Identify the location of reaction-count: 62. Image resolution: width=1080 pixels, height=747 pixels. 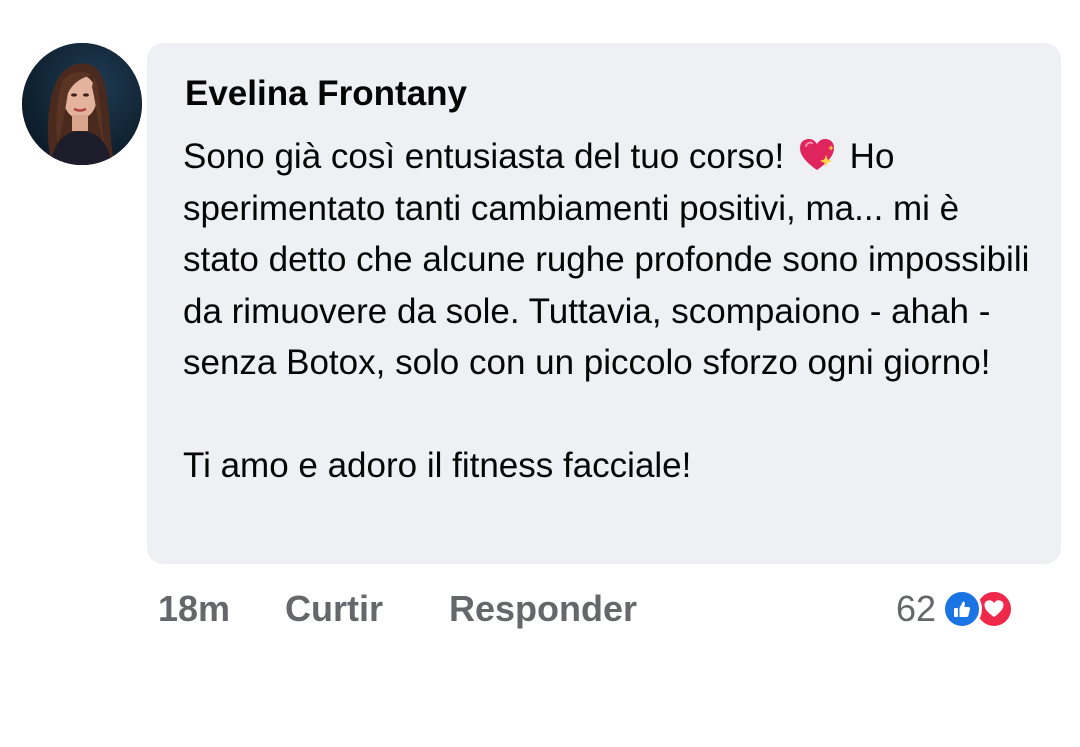
(916, 608).